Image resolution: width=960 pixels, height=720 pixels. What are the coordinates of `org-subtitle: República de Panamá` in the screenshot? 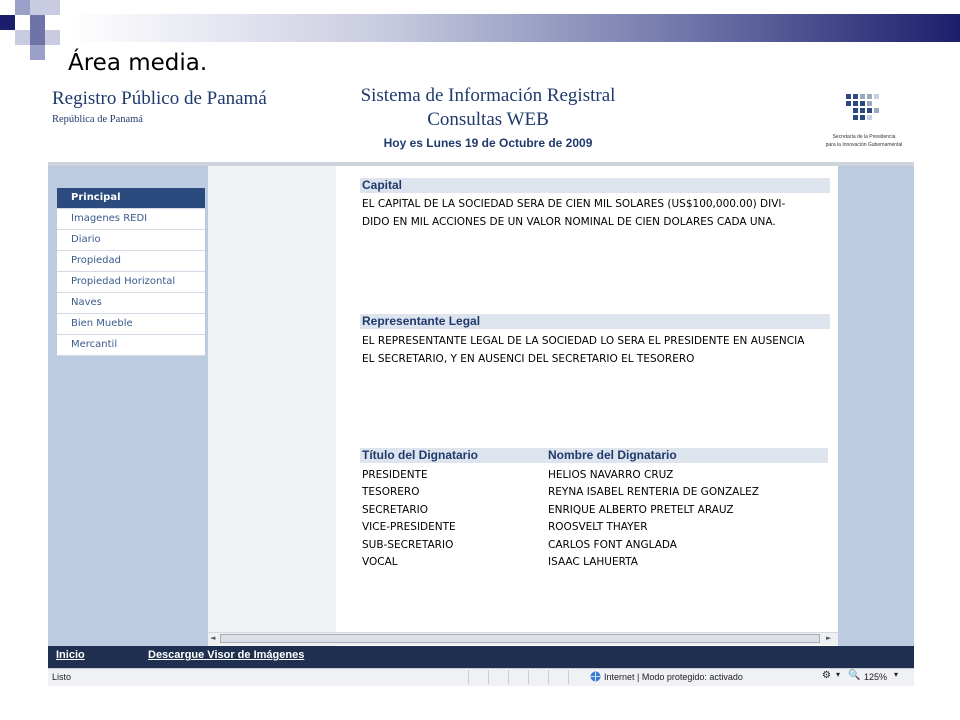 It's located at (97, 119).